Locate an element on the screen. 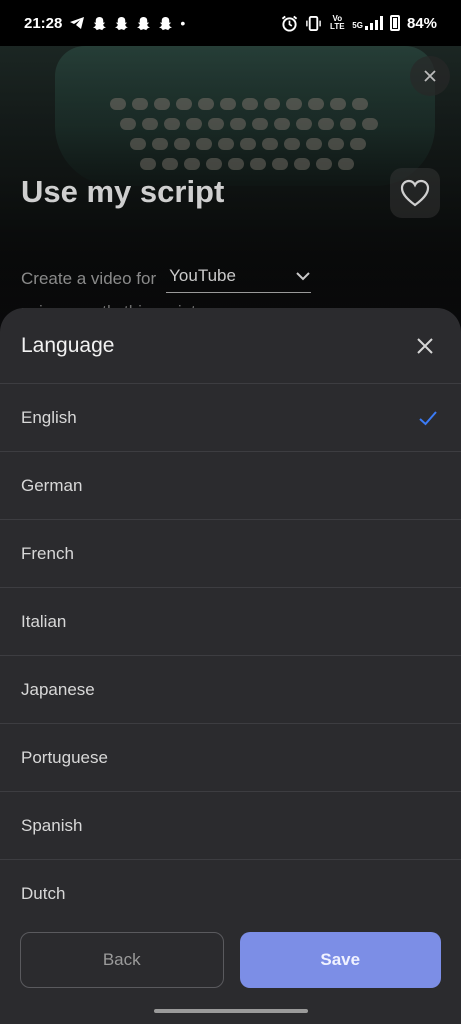 The height and width of the screenshot is (1024, 461). chevron-down-icon is located at coordinates (303, 276).